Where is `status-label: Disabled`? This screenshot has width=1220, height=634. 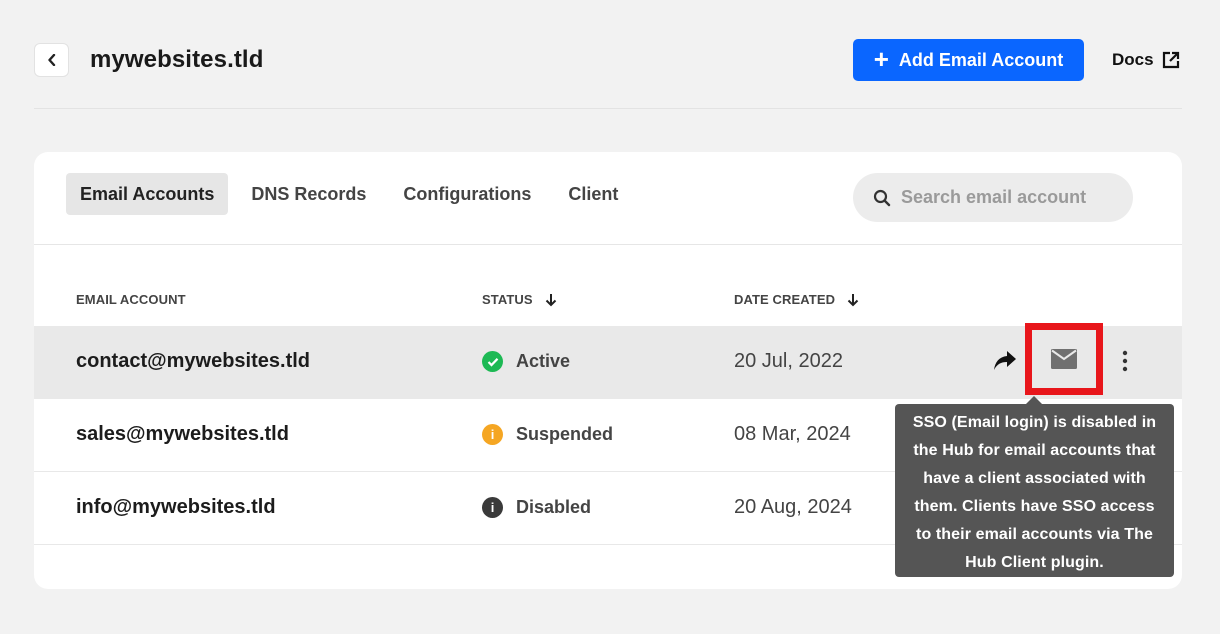
status-label: Disabled is located at coordinates (554, 507).